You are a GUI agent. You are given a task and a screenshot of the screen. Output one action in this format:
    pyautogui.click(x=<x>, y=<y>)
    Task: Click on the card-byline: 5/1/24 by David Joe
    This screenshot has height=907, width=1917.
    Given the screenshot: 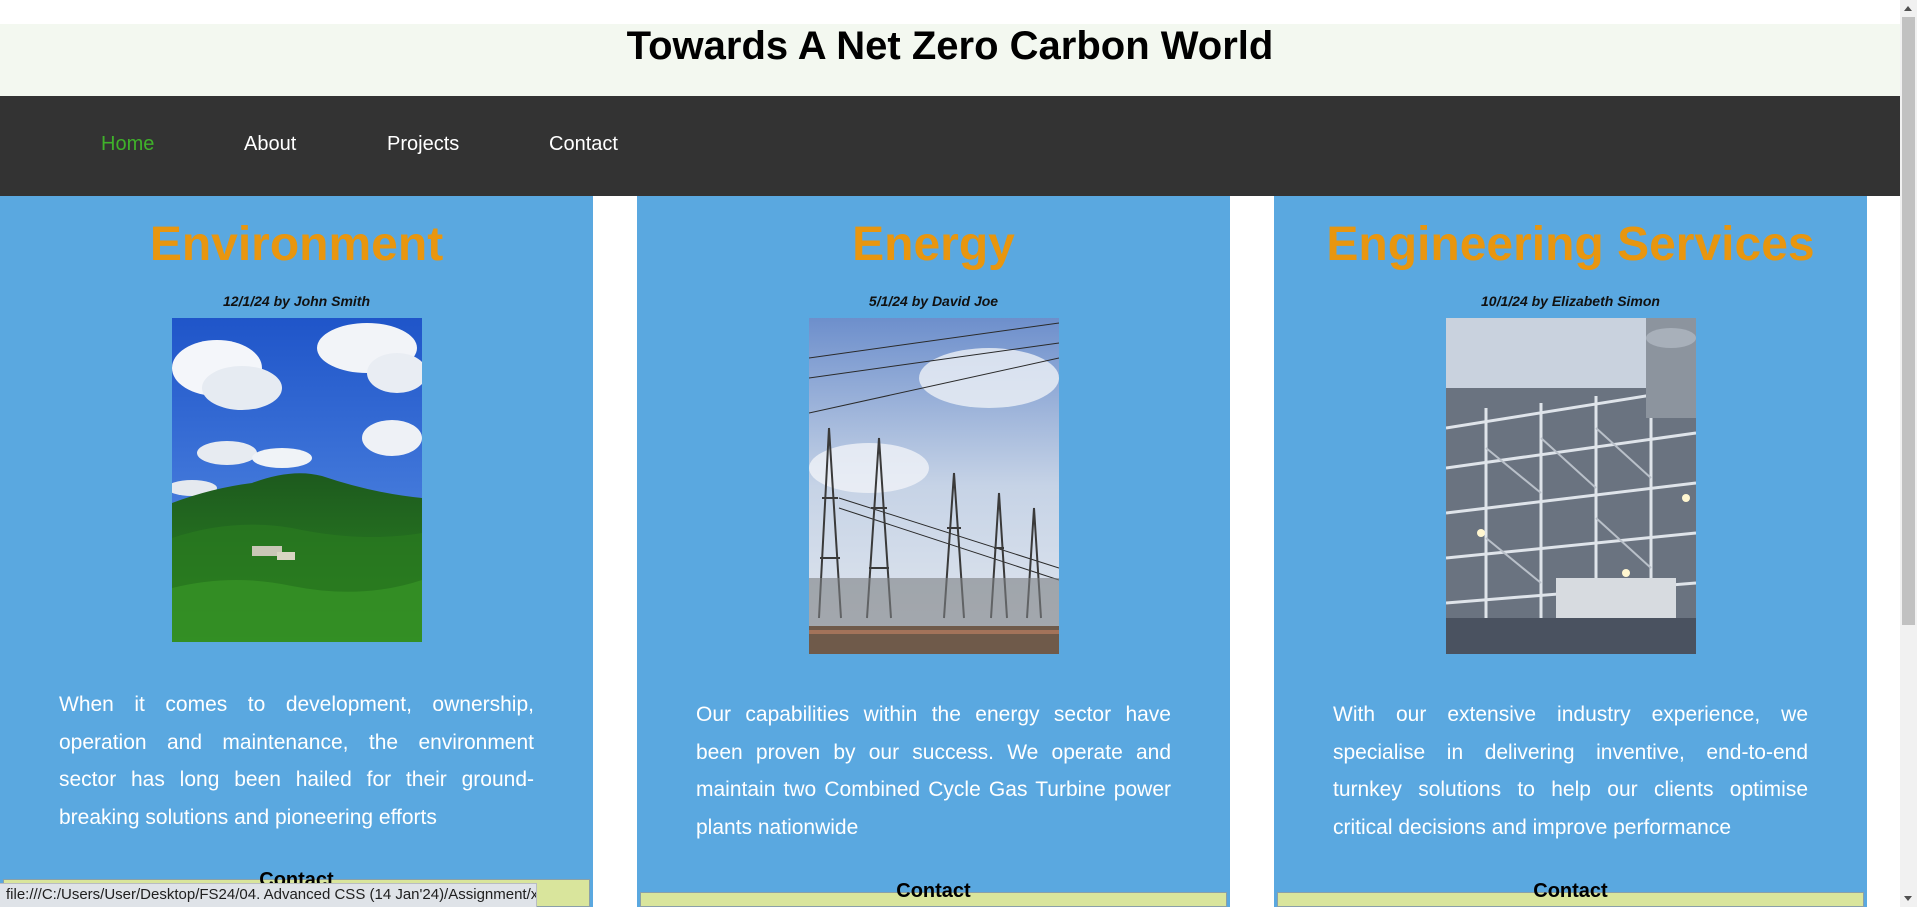 What is the action you would take?
    pyautogui.click(x=933, y=301)
    